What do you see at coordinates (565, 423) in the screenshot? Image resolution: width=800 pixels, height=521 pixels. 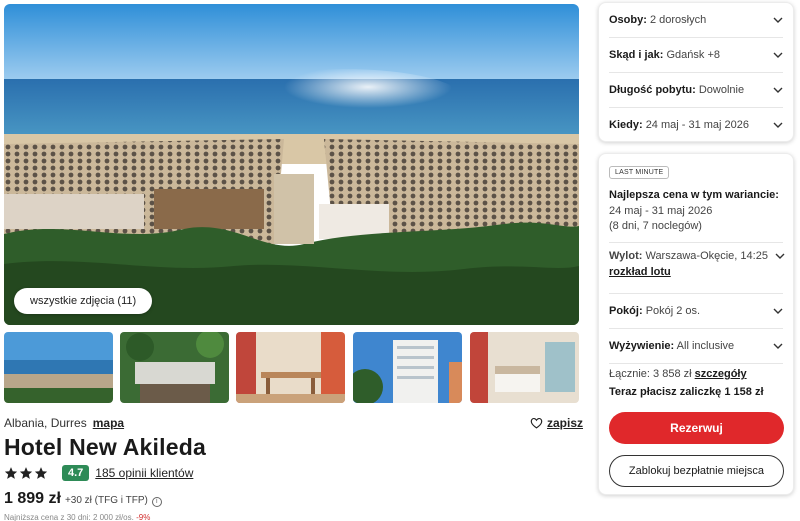 I see `save-label: zapisz` at bounding box center [565, 423].